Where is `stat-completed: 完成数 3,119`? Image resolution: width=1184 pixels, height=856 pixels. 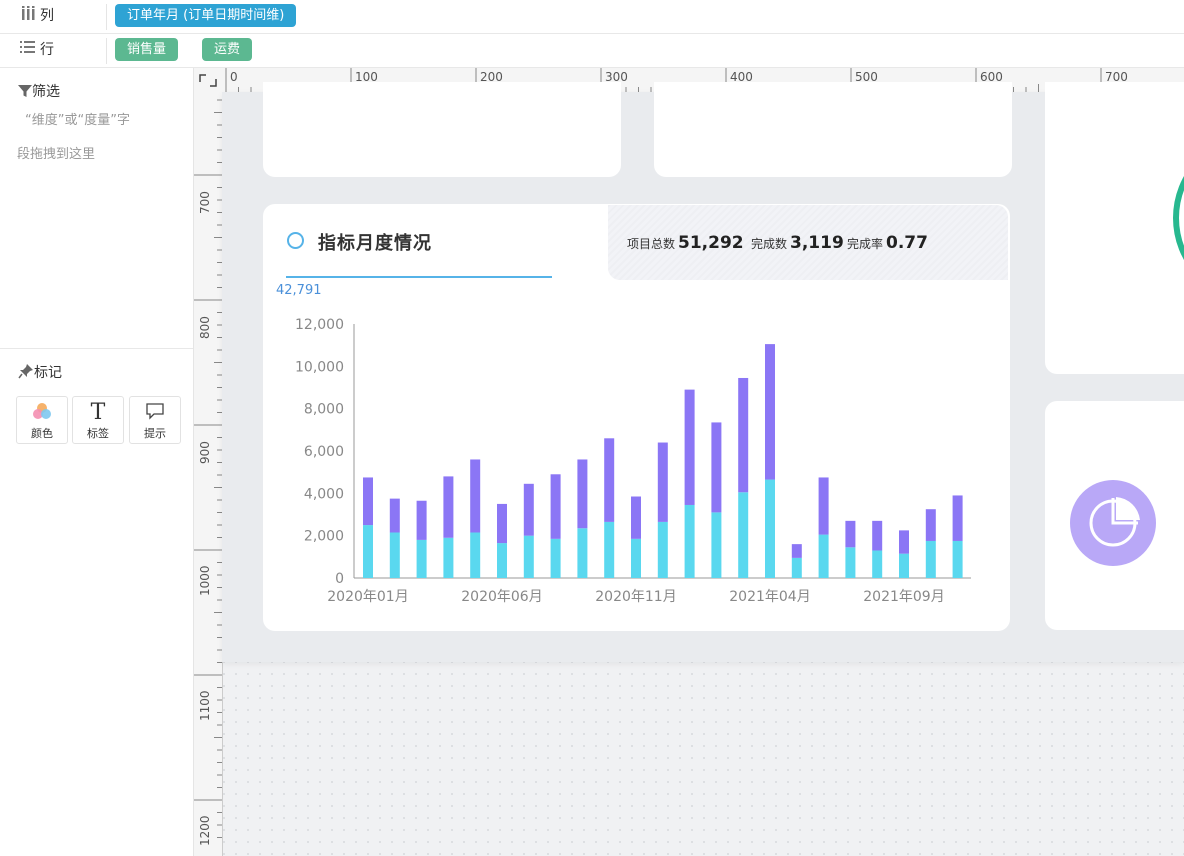
stat-completed: 完成数 3,119 is located at coordinates (797, 243).